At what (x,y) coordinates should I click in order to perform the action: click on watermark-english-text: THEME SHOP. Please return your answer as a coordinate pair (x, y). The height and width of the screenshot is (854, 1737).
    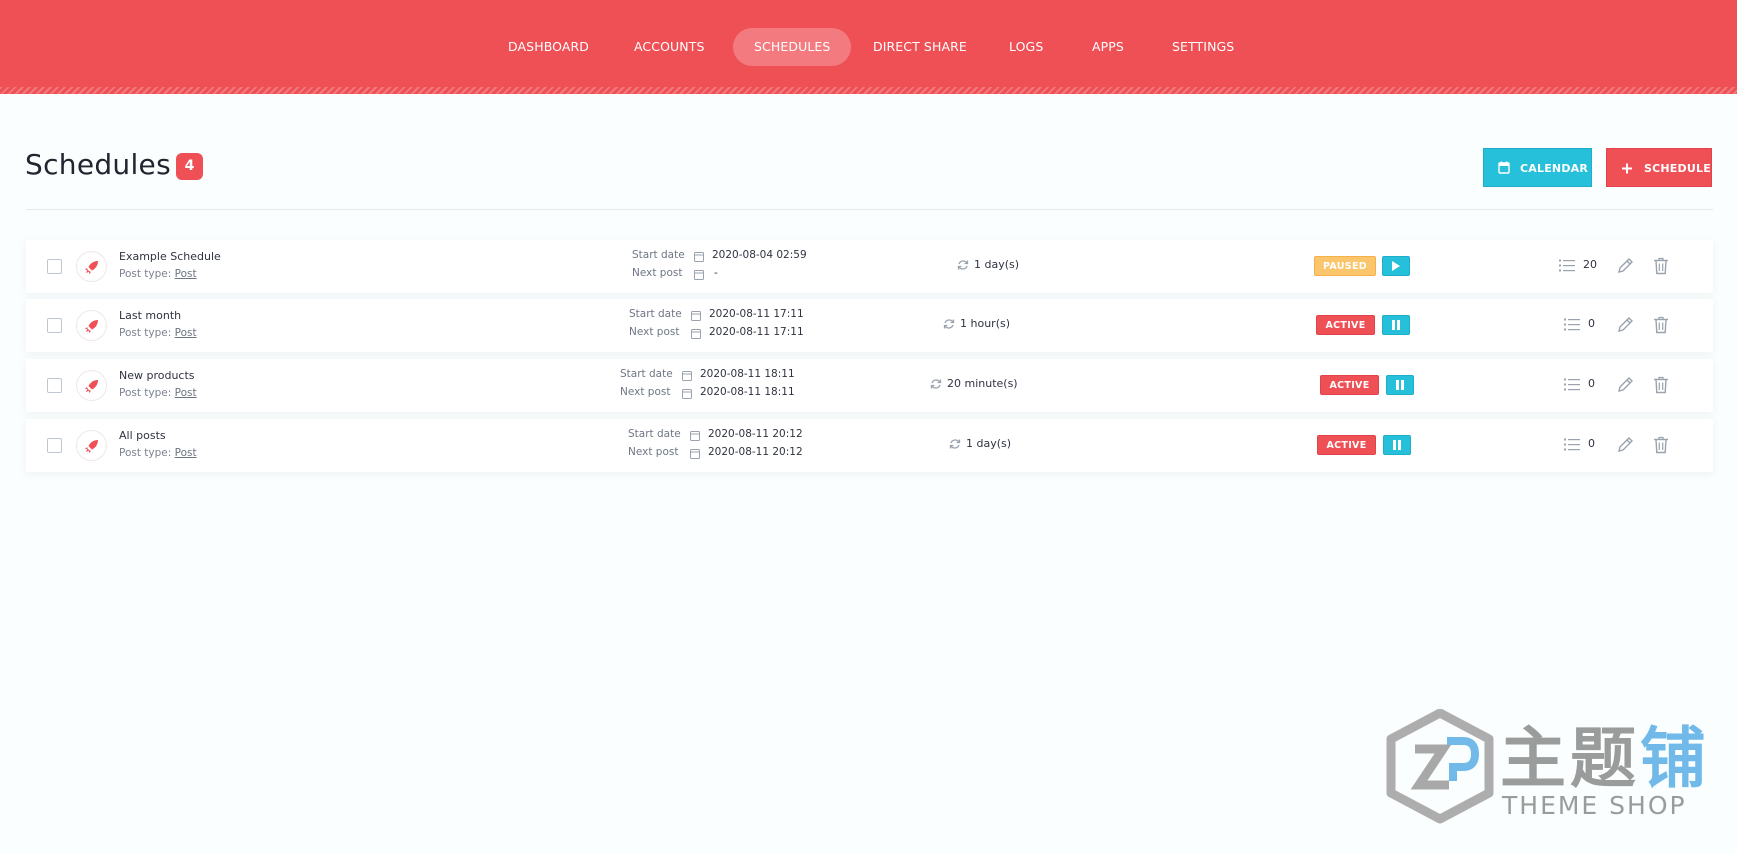
    Looking at the image, I should click on (1594, 805).